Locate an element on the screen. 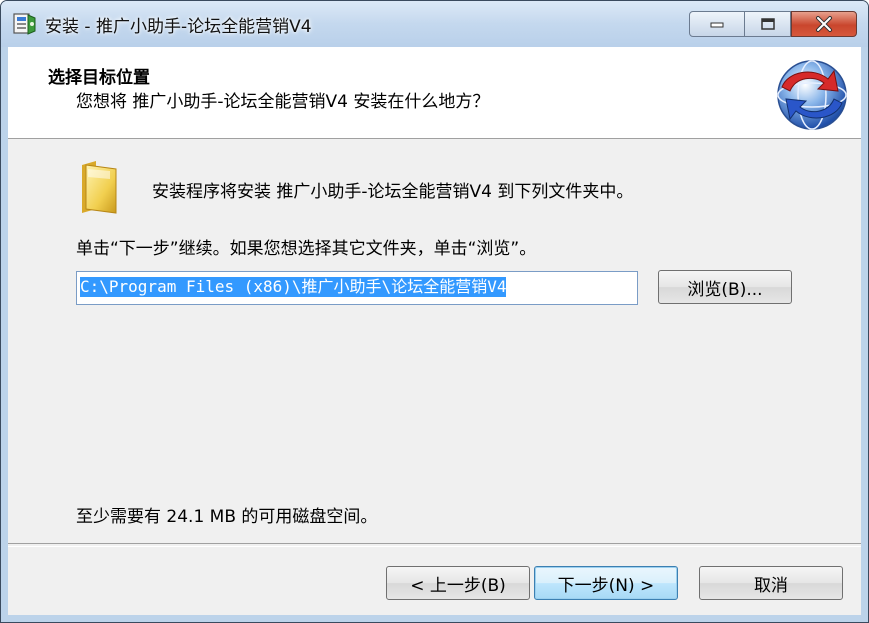  maximize-button is located at coordinates (768, 24).